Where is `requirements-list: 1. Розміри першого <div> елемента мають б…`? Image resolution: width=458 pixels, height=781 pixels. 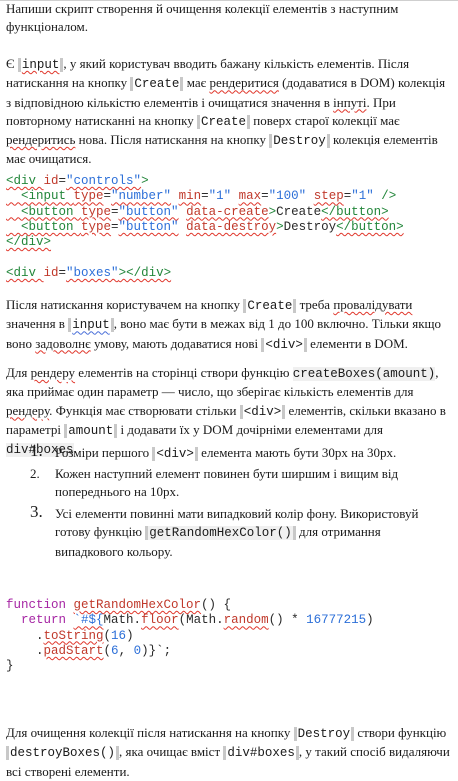
requirements-list: 1. Розміри першого <div> елемента мають б… is located at coordinates (240, 501).